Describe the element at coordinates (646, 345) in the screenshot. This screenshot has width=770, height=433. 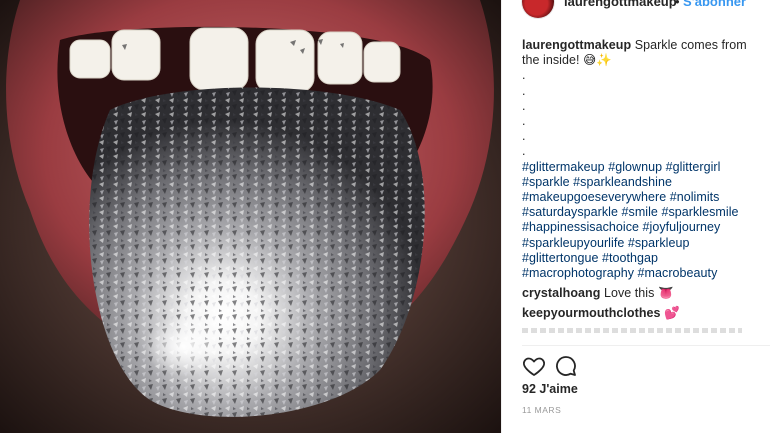
I see `divider` at that location.